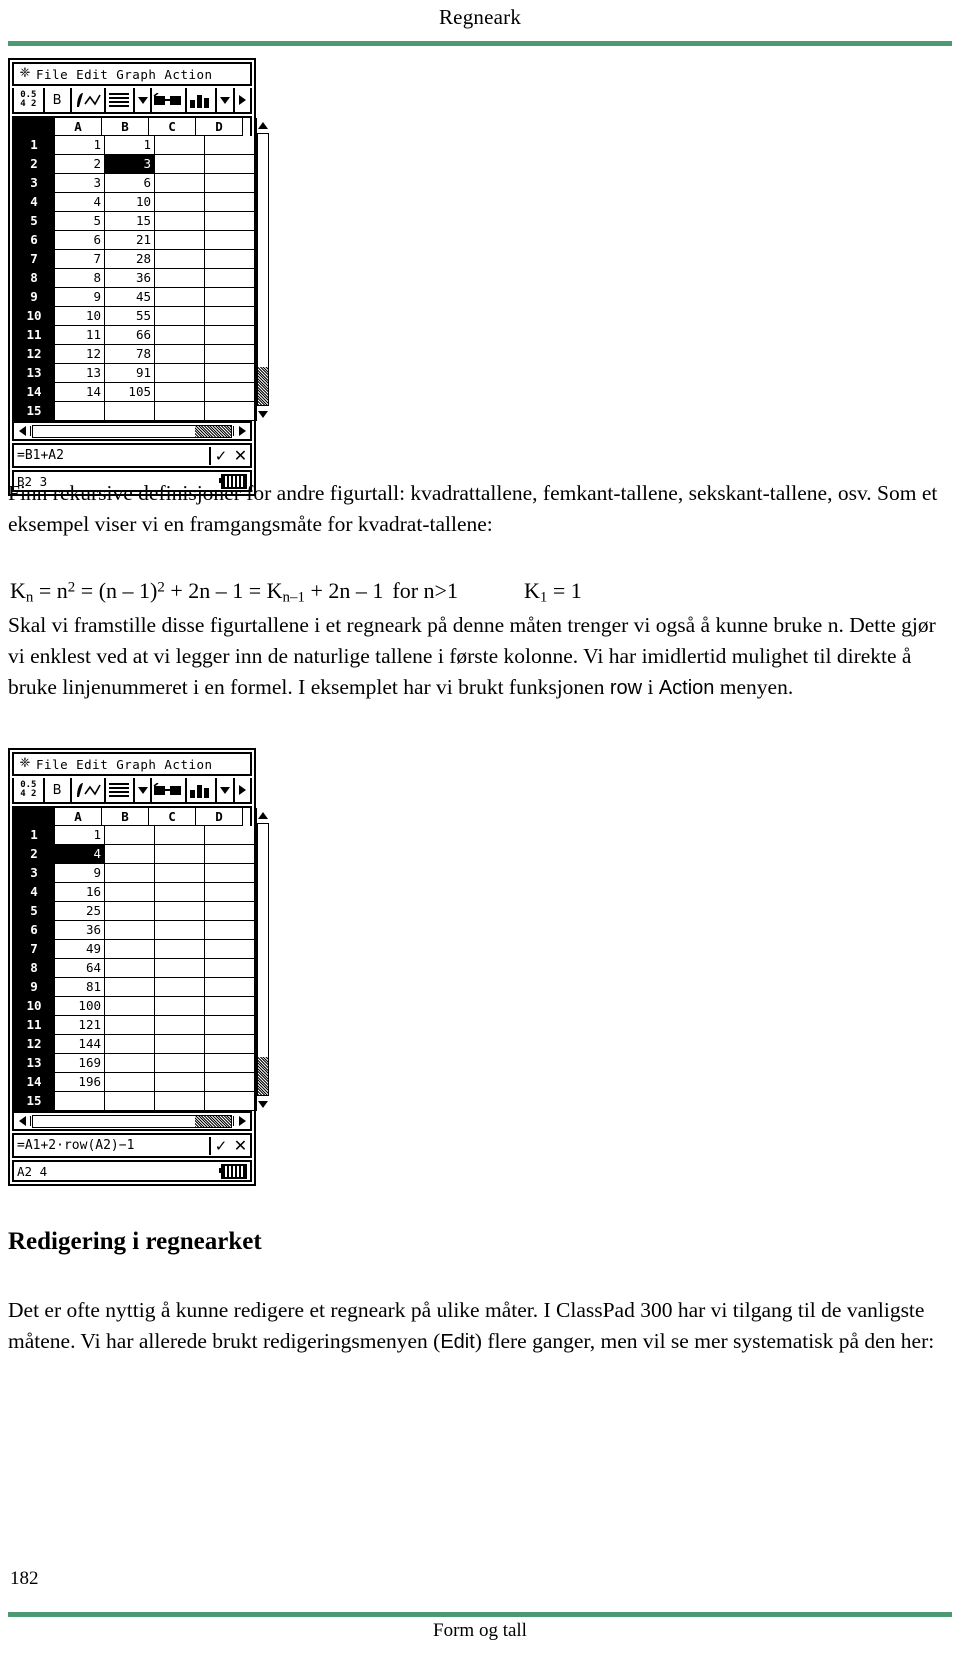 The height and width of the screenshot is (1654, 960). Describe the element at coordinates (130, 1044) in the screenshot. I see `cell-b12` at that location.